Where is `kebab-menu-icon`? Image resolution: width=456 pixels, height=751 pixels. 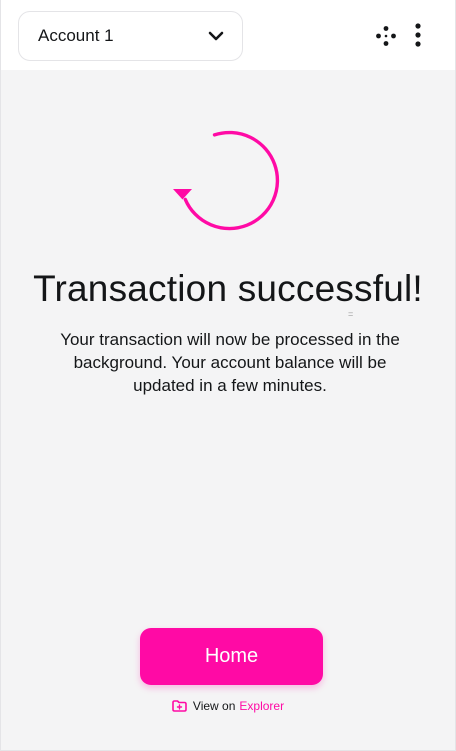 kebab-menu-icon is located at coordinates (418, 35).